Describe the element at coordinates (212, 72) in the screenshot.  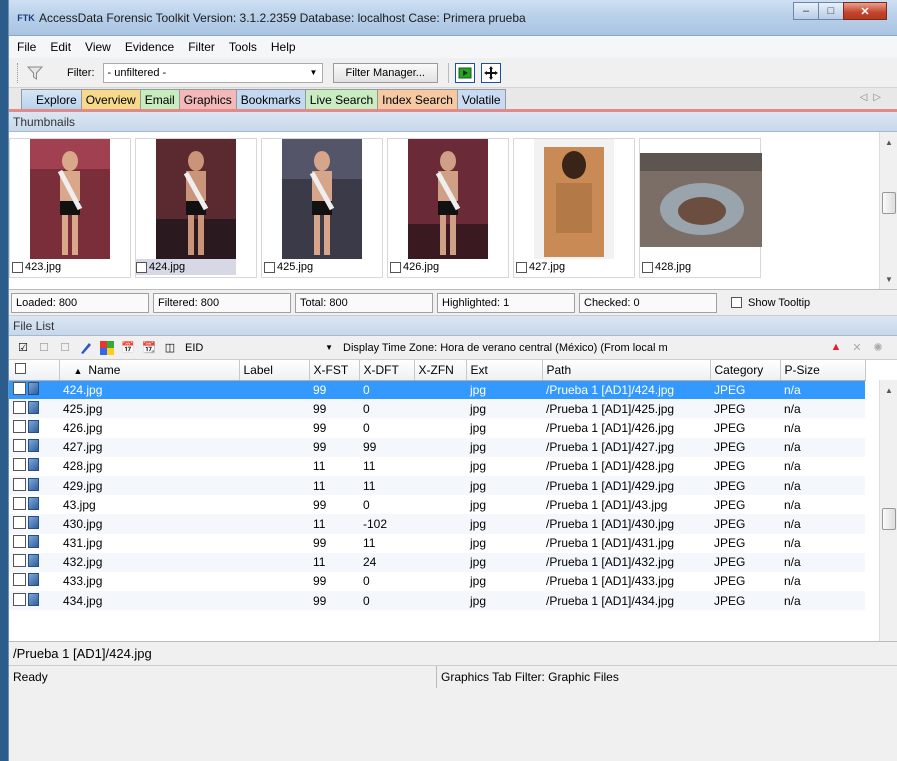
I see `filter-dropdown: - unfiltered - ▼` at that location.